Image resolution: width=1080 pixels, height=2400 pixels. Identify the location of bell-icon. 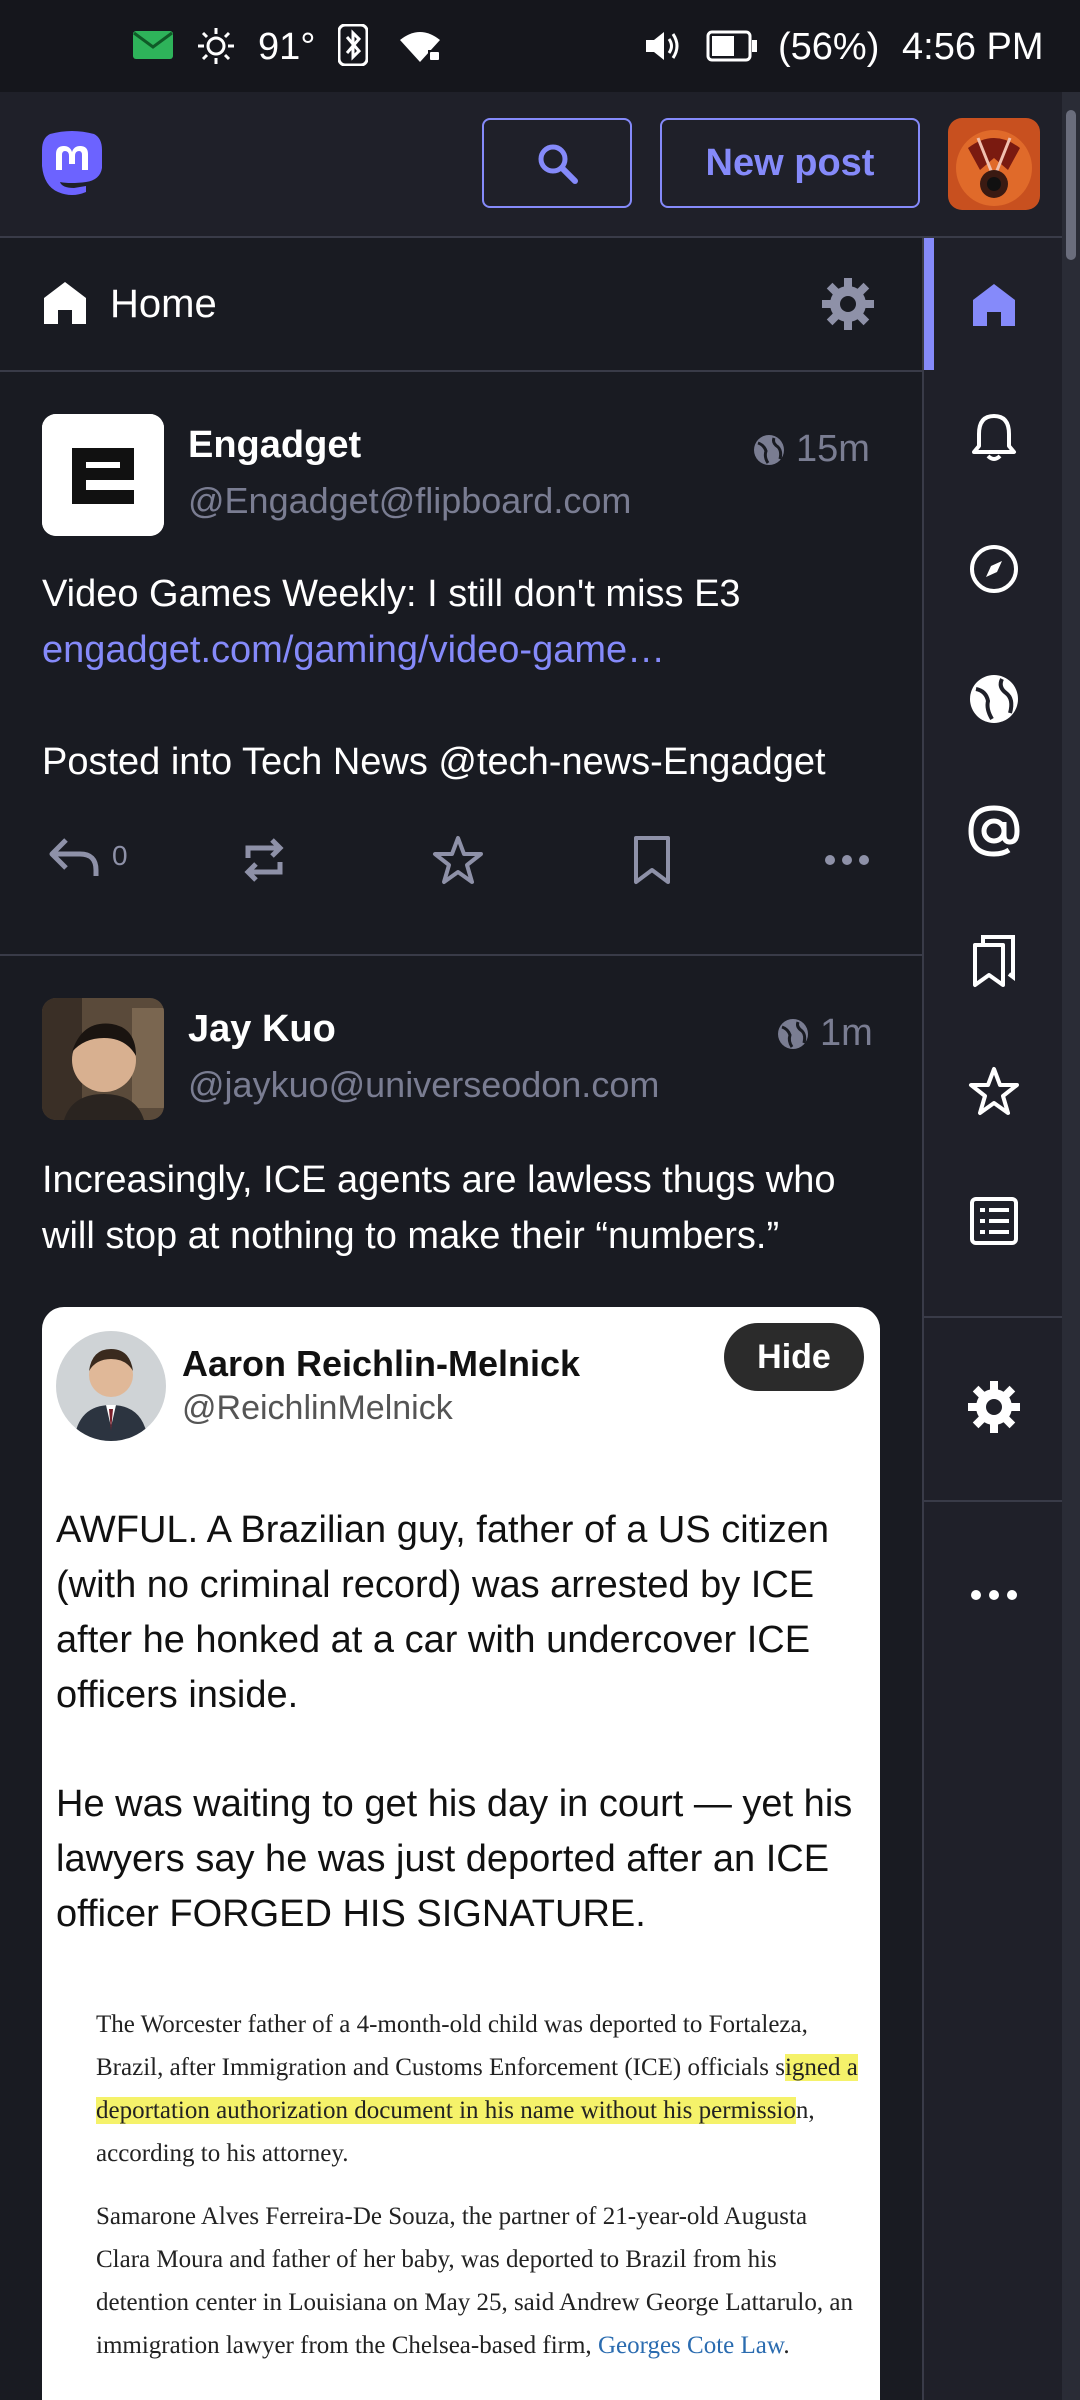
(994, 437).